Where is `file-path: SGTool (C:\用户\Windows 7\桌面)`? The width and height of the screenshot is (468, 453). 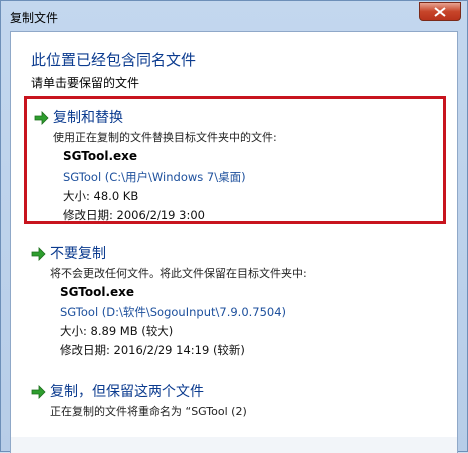
file-path: SGTool (C:\用户\Windows 7\桌面) is located at coordinates (154, 177).